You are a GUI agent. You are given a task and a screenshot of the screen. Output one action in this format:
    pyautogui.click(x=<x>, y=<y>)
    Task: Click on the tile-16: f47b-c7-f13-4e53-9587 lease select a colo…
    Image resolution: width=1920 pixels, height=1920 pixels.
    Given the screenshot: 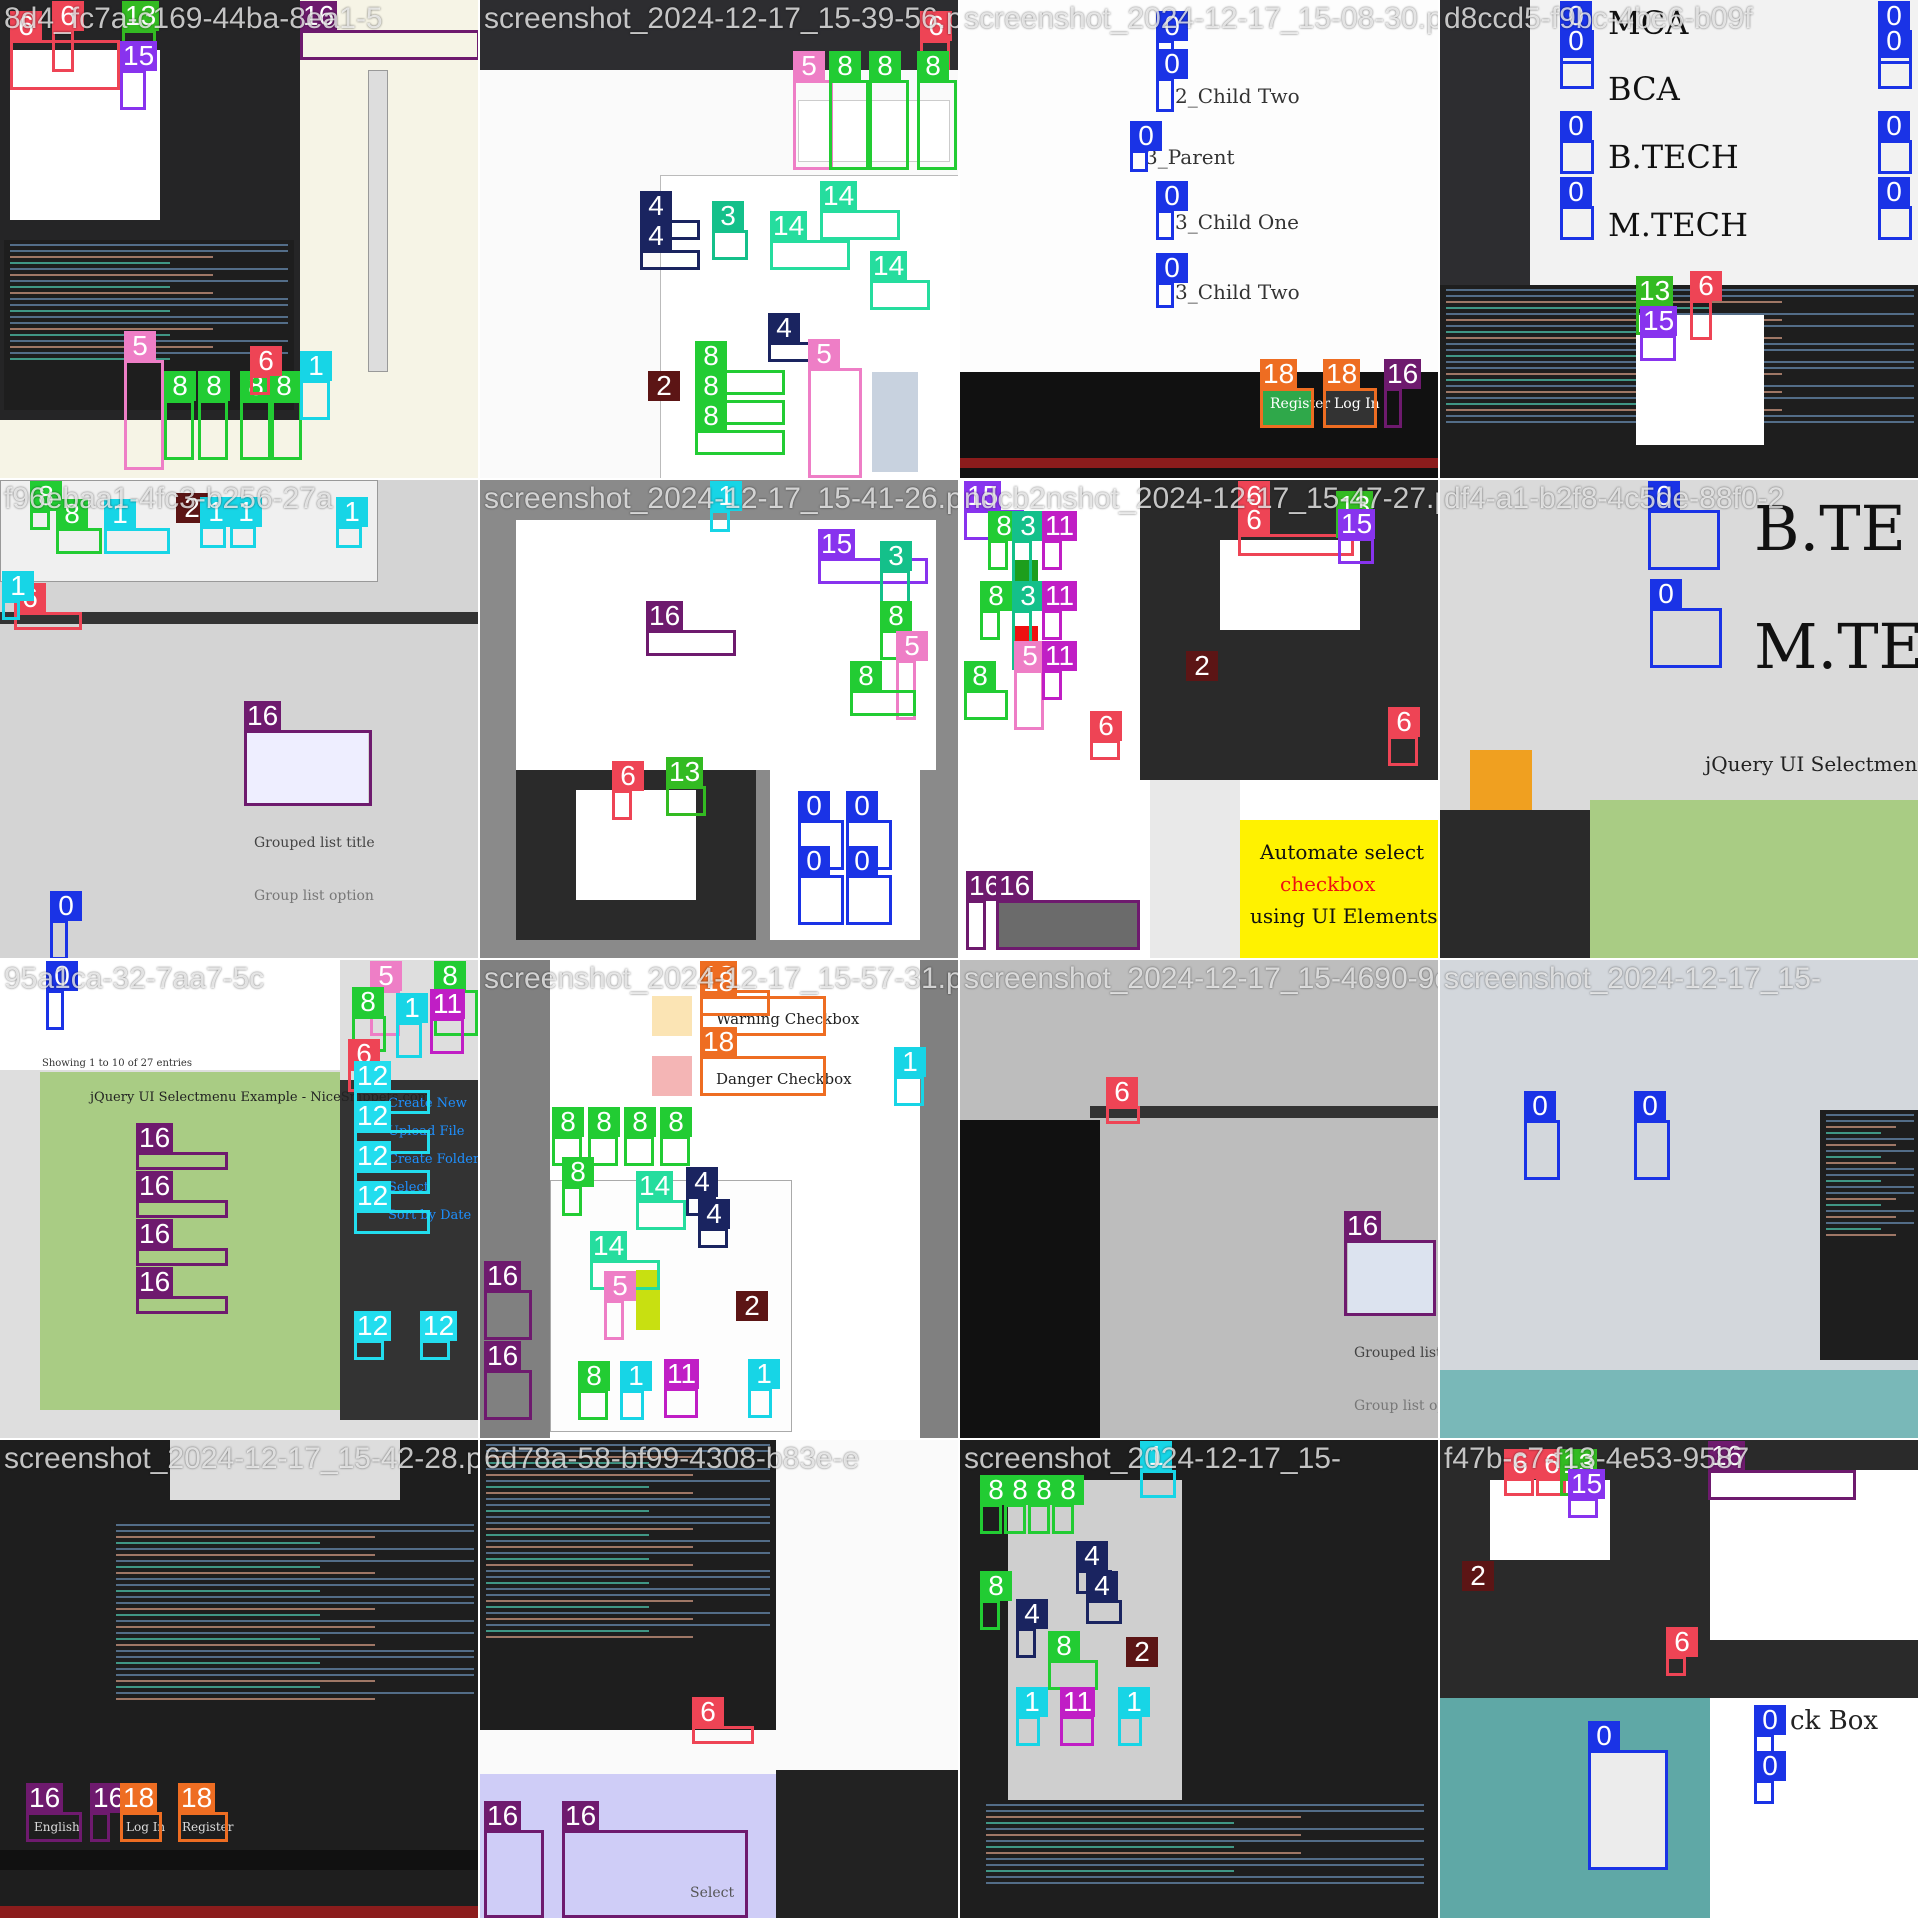 What is the action you would take?
    pyautogui.click(x=1680, y=1680)
    